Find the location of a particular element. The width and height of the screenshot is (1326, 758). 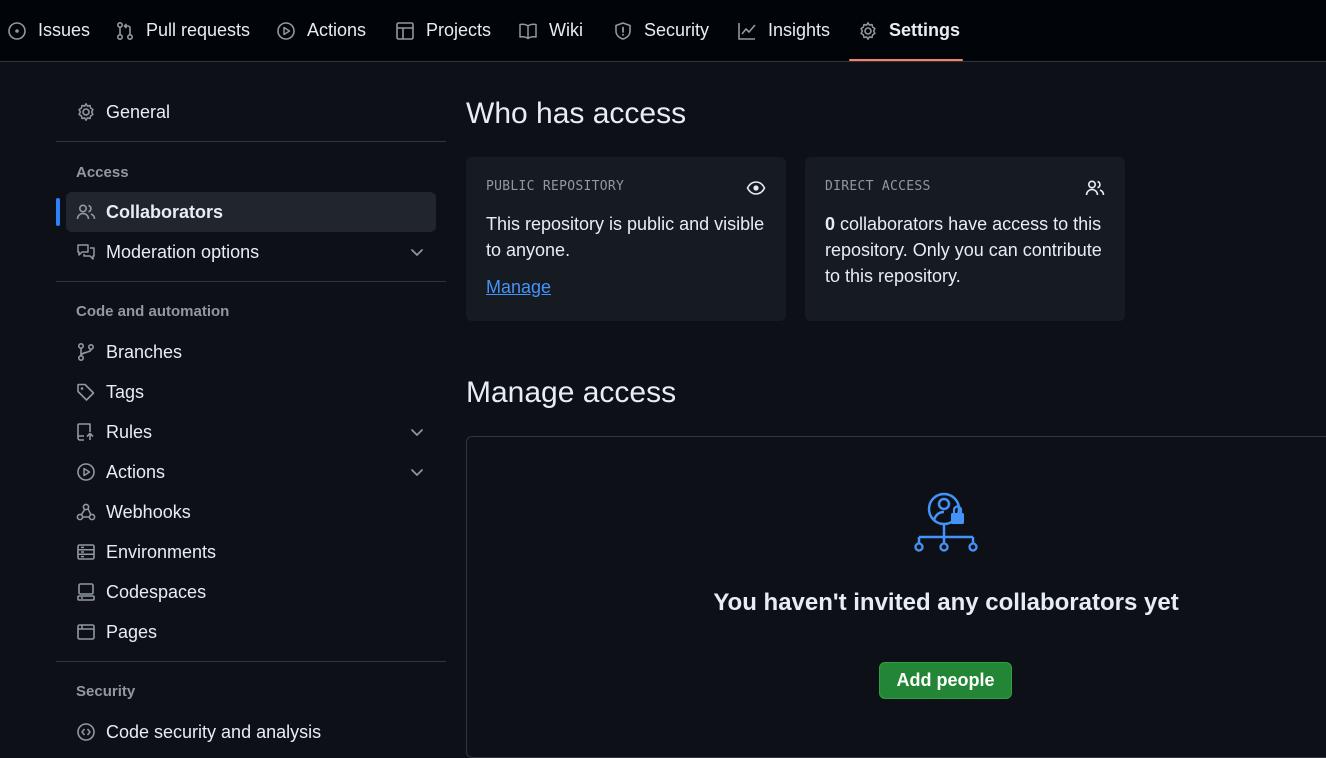

sidebar-item-label: Webhooks is located at coordinates (148, 511).